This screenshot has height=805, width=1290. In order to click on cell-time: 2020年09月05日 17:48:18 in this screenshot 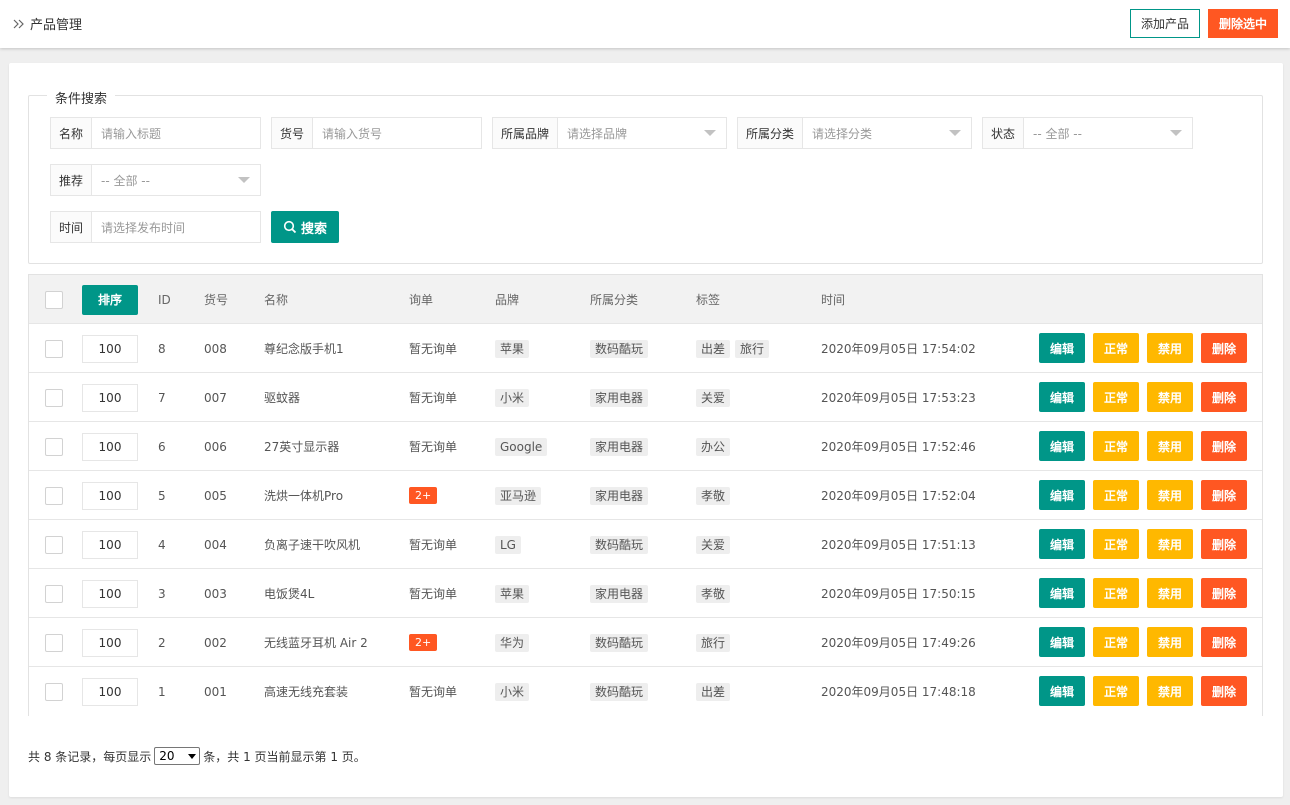, I will do `click(898, 692)`.